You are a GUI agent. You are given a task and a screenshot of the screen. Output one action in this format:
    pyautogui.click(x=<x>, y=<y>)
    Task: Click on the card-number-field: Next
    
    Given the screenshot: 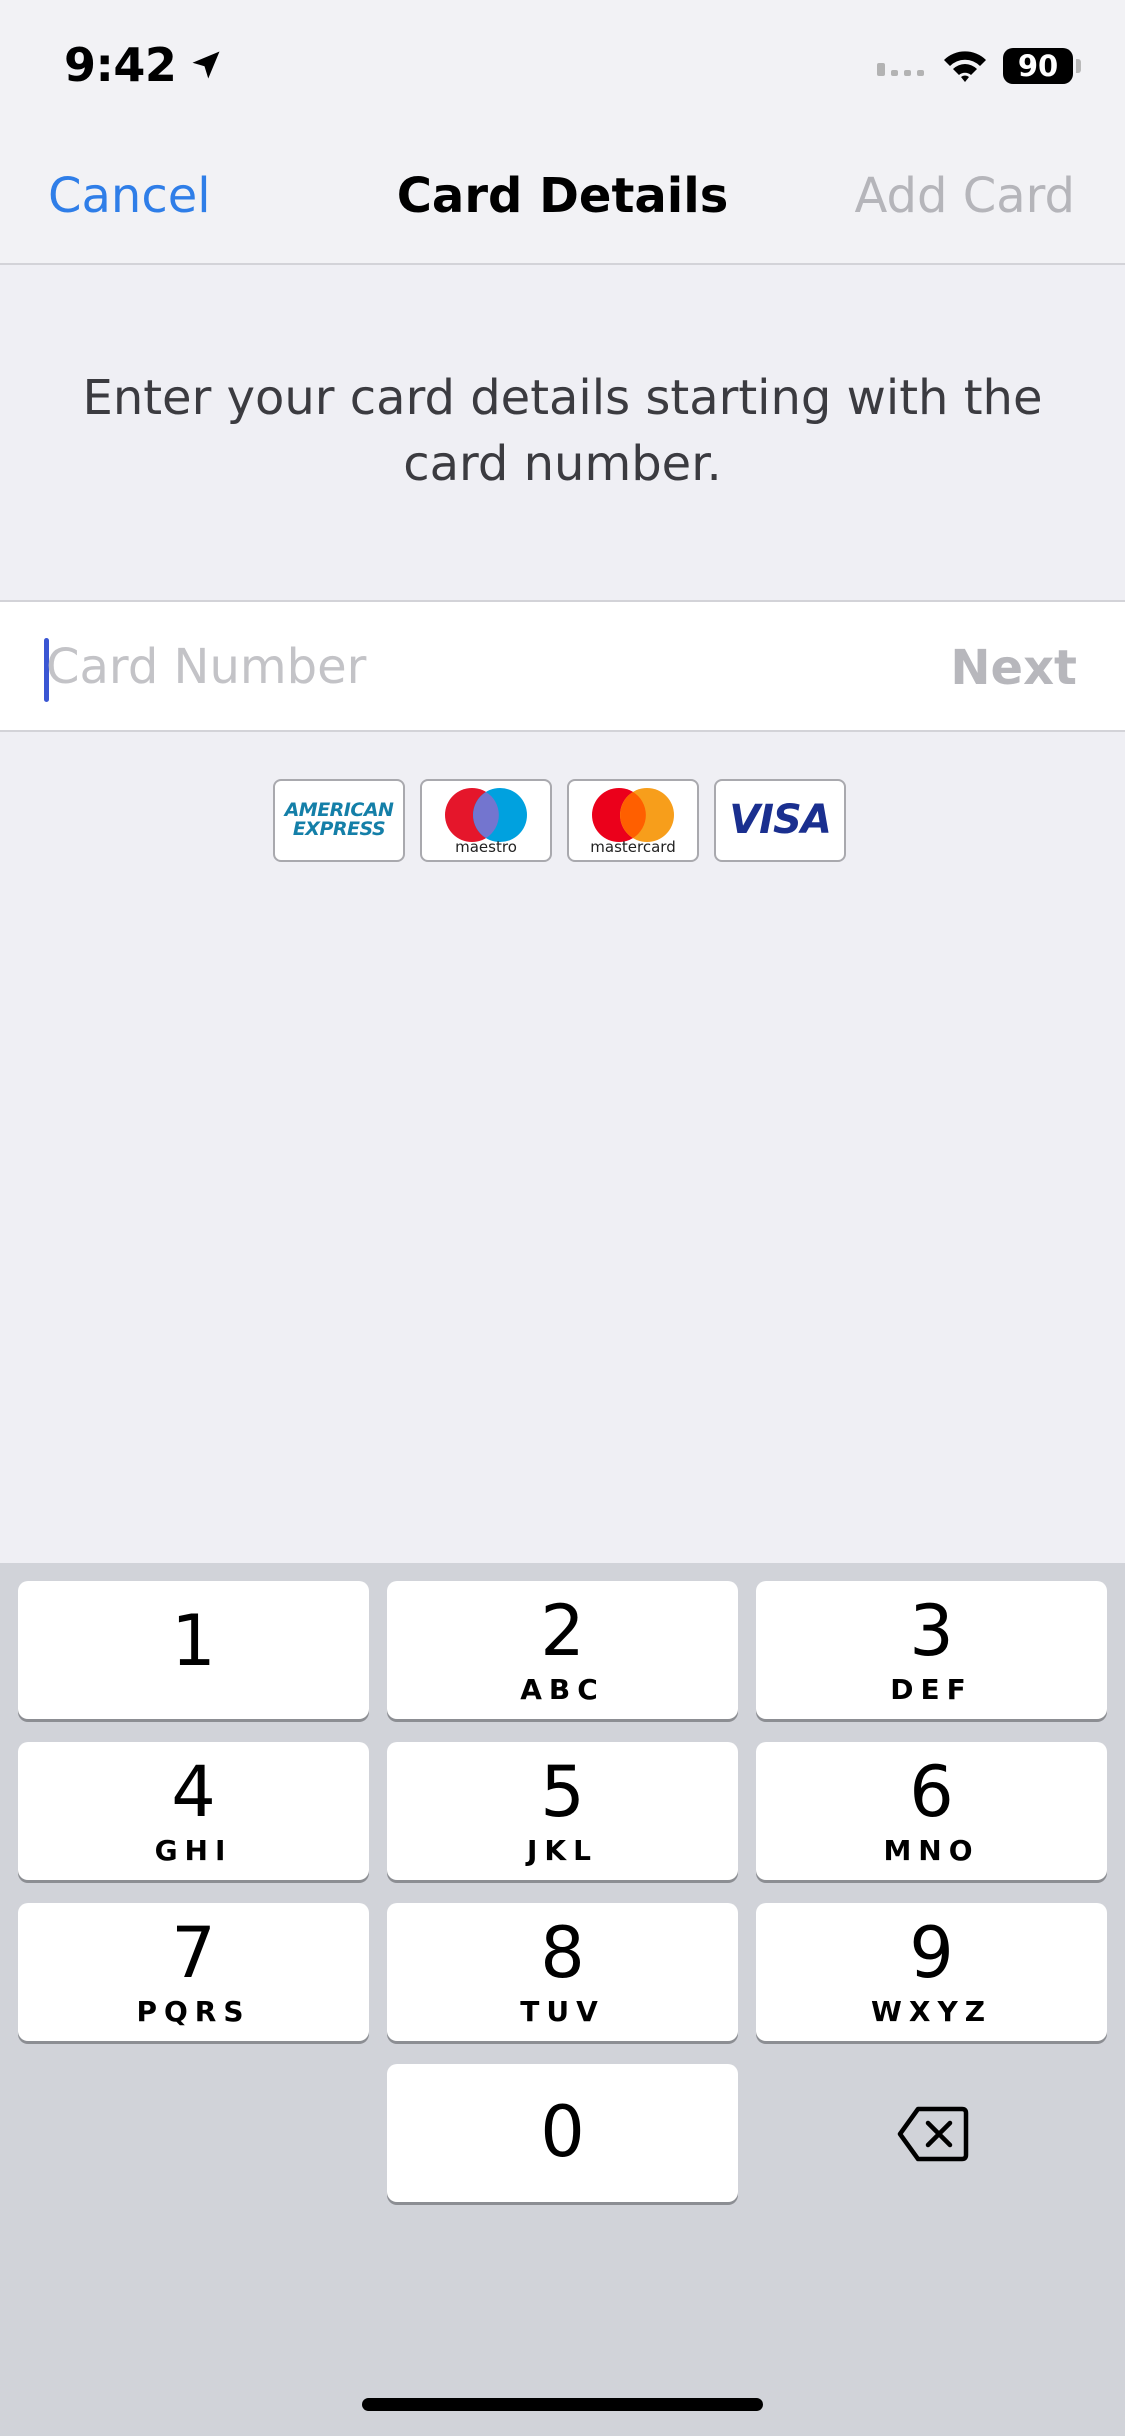 What is the action you would take?
    pyautogui.click(x=562, y=666)
    